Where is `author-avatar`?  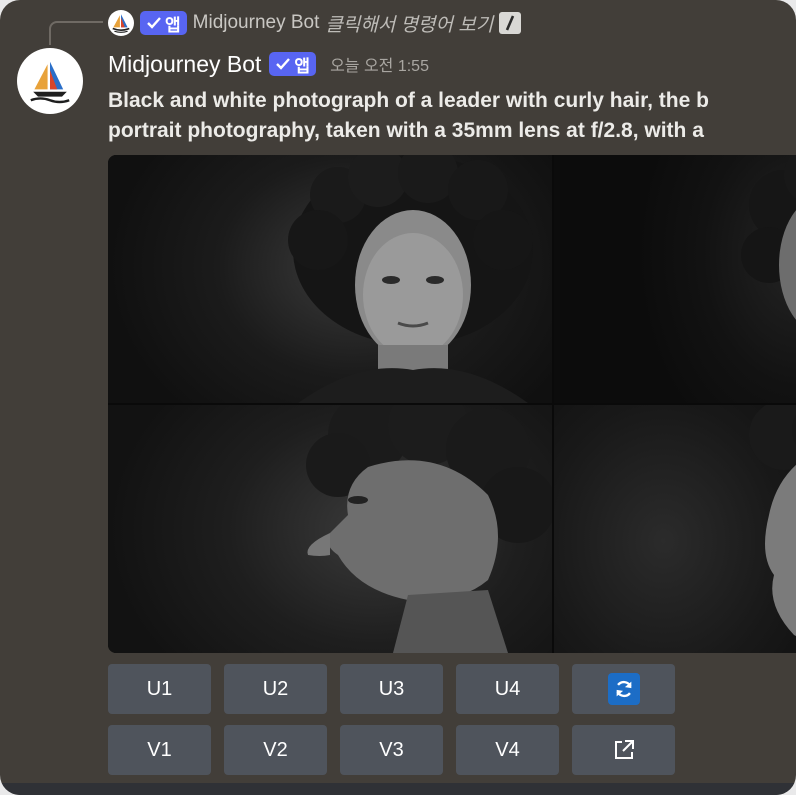 author-avatar is located at coordinates (50, 81).